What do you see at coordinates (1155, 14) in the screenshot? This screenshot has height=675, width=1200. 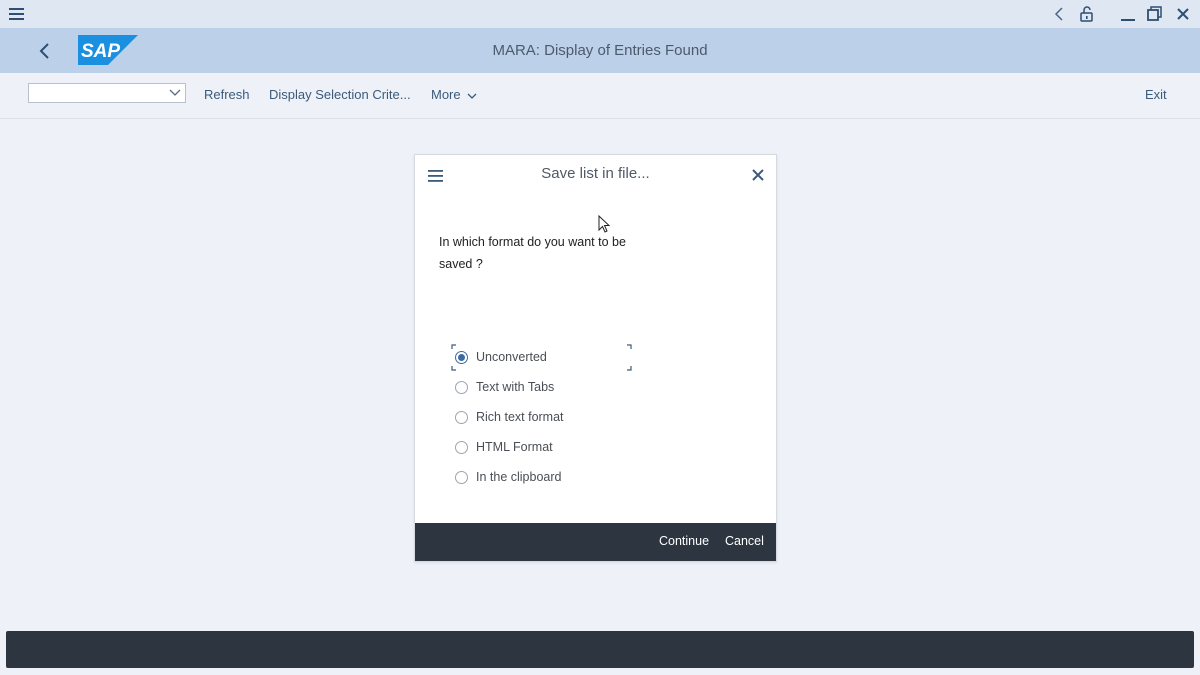 I see `restore-icon` at bounding box center [1155, 14].